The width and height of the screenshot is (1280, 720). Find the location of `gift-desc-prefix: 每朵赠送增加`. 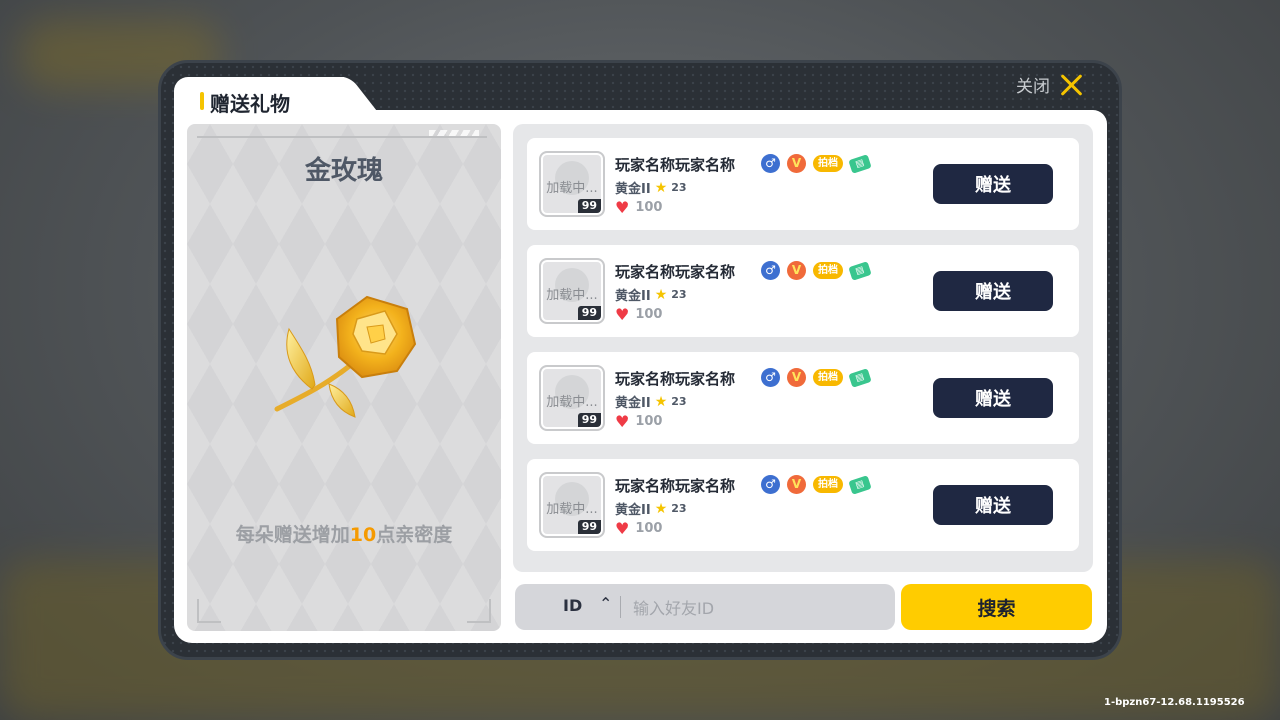

gift-desc-prefix: 每朵赠送增加 is located at coordinates (292, 535).